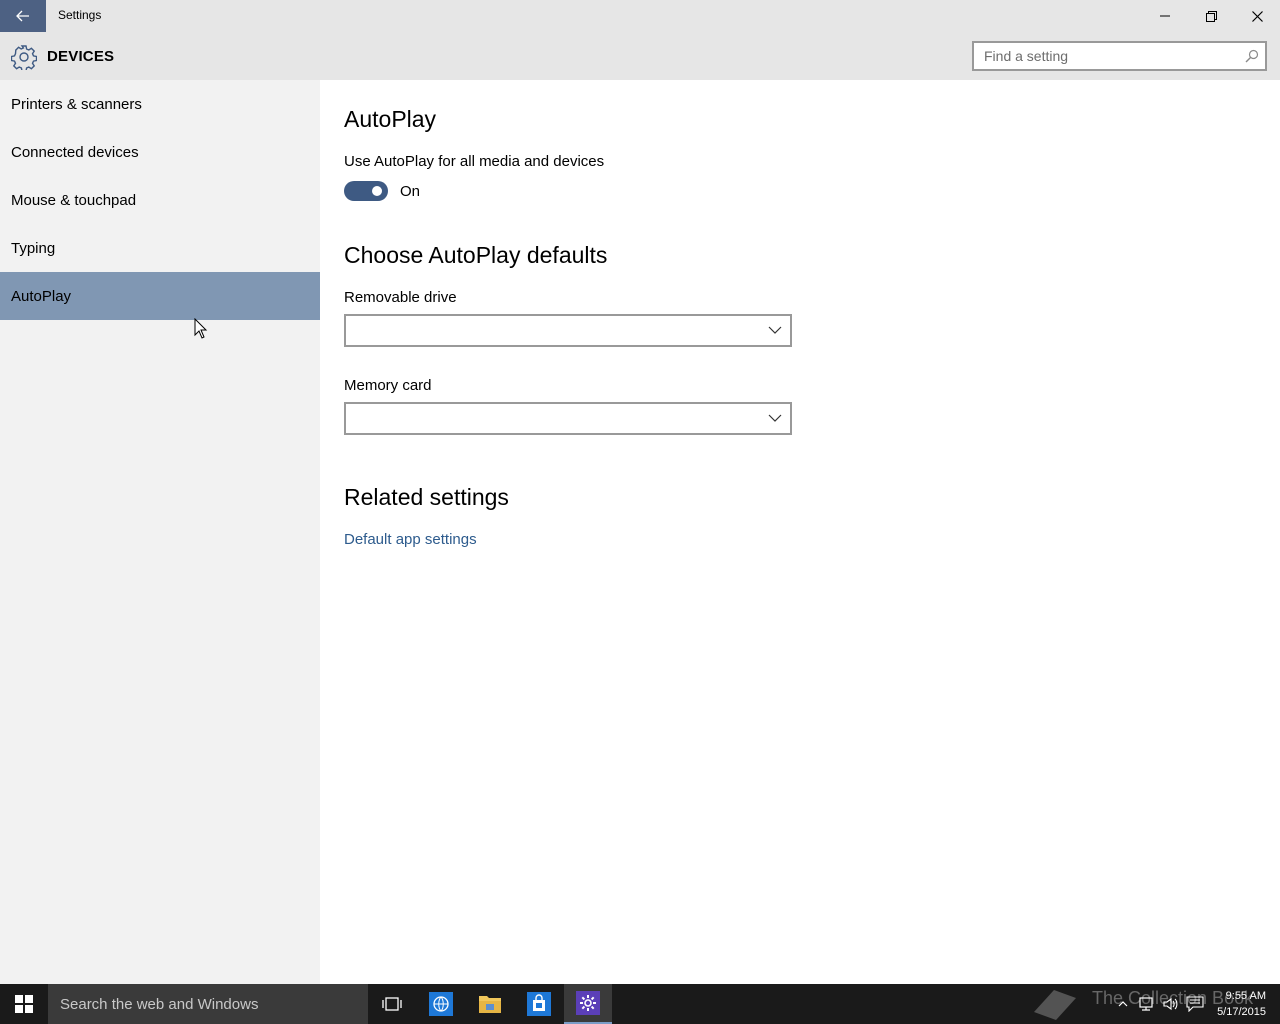 The width and height of the screenshot is (1280, 1024). What do you see at coordinates (1245, 996) in the screenshot?
I see `clock-time: 9:55 AM` at bounding box center [1245, 996].